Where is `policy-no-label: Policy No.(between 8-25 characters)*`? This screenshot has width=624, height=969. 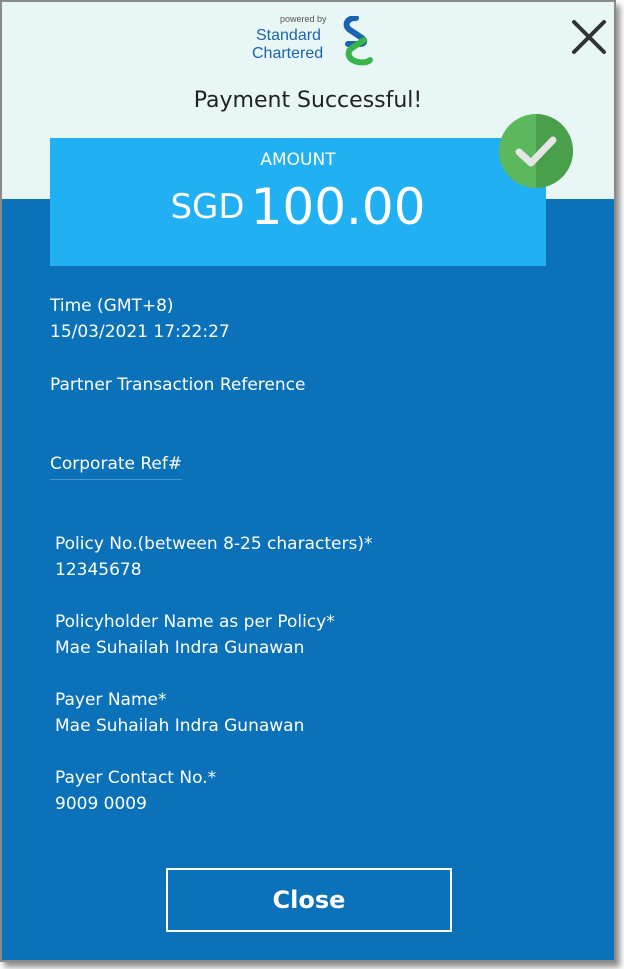 policy-no-label: Policy No.(between 8-25 characters)* is located at coordinates (214, 544).